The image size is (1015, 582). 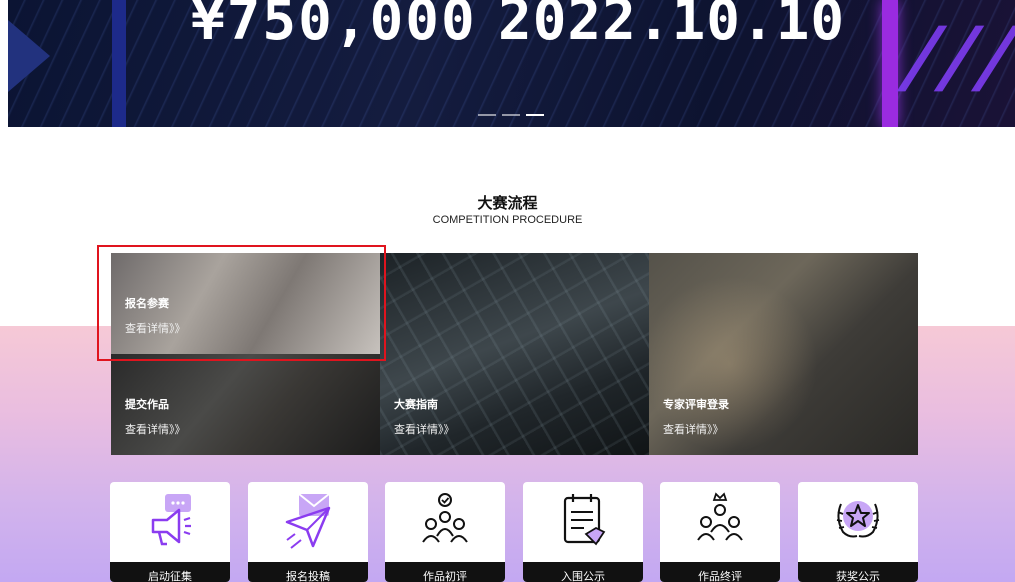 I want to click on calendar-list-icon, so click(x=584, y=520).